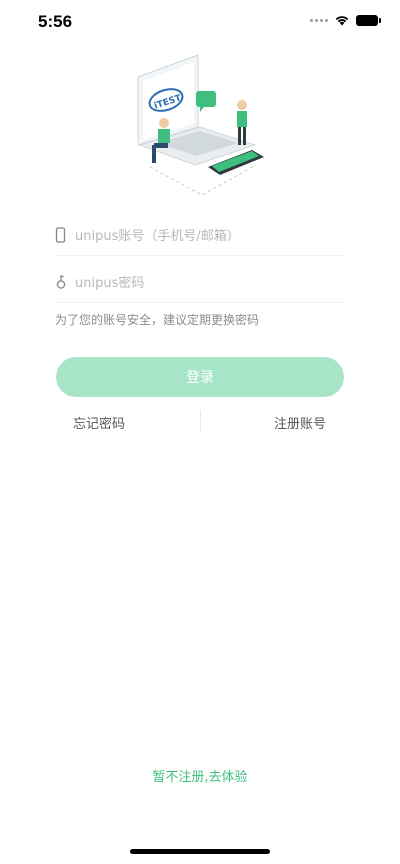 Image resolution: width=400 pixels, height=864 pixels. Describe the element at coordinates (300, 422) in the screenshot. I see `register-link: 注册账号` at that location.